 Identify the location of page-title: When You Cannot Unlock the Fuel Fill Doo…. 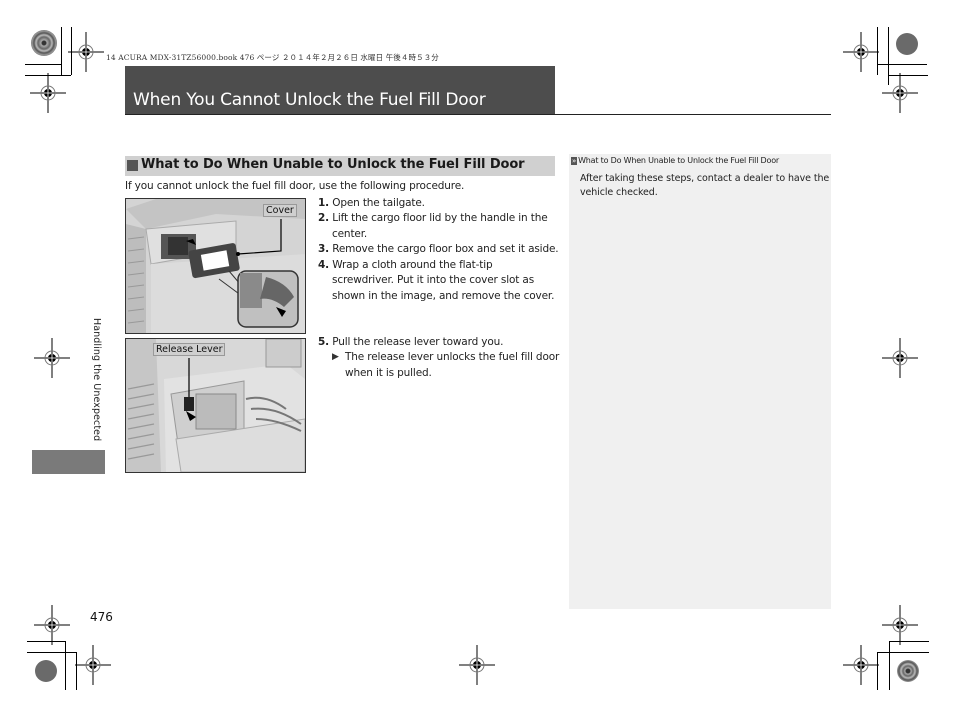
(309, 100).